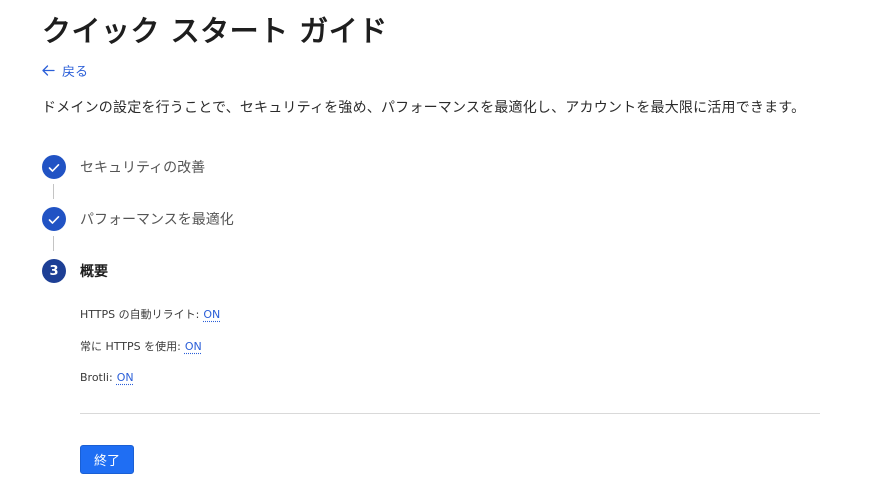  I want to click on step-label: 概要, so click(94, 272).